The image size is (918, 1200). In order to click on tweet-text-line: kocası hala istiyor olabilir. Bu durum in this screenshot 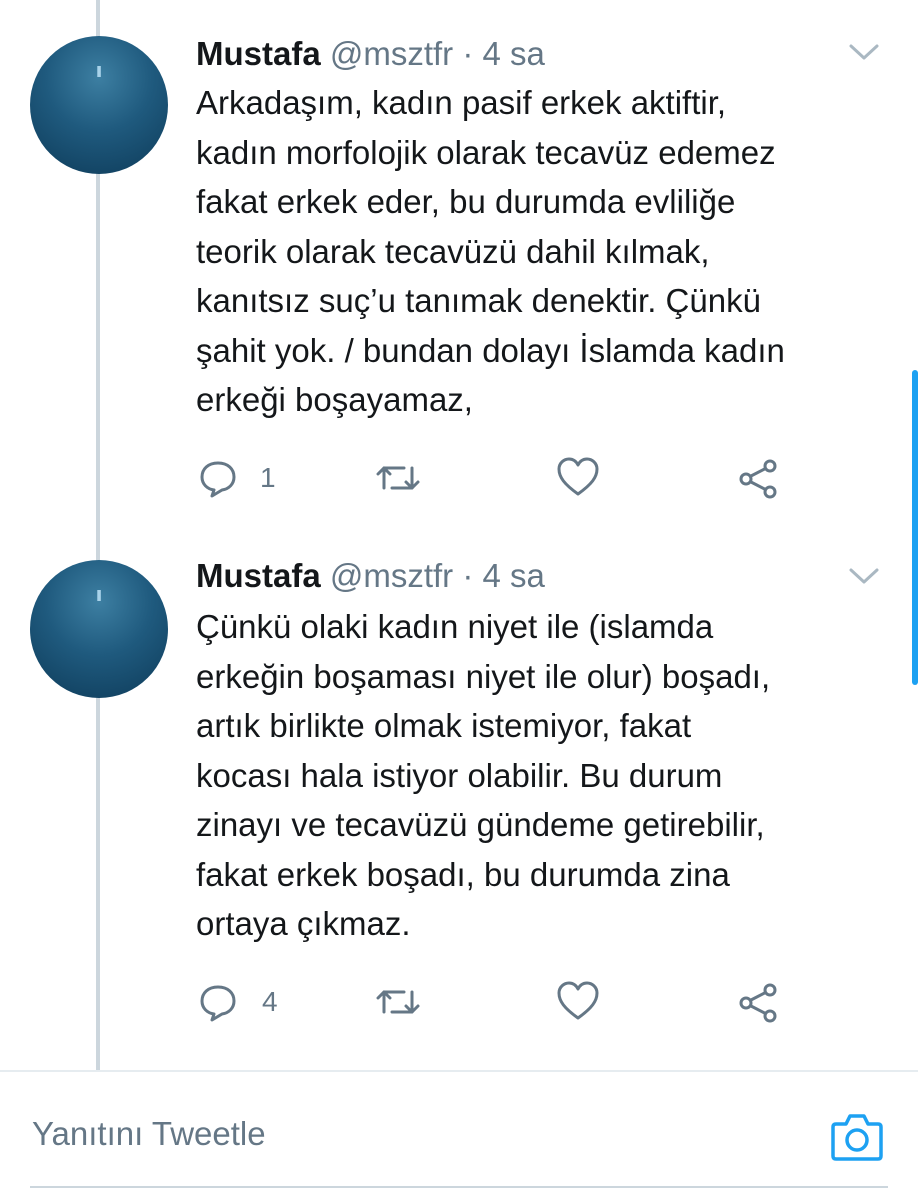, I will do `click(459, 775)`.